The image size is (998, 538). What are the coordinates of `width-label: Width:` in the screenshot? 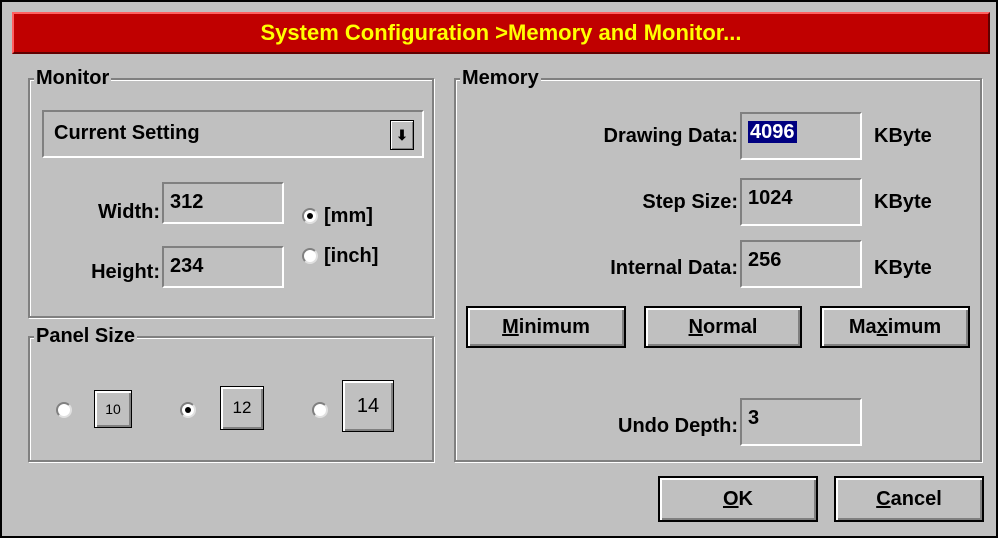 It's located at (128, 212).